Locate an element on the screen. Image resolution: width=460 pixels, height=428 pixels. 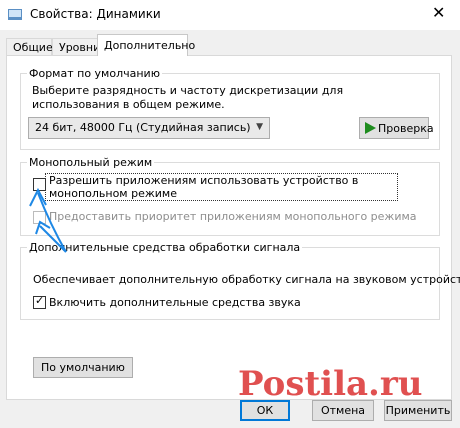
watermark-logo: Postila.ru is located at coordinates (330, 384).